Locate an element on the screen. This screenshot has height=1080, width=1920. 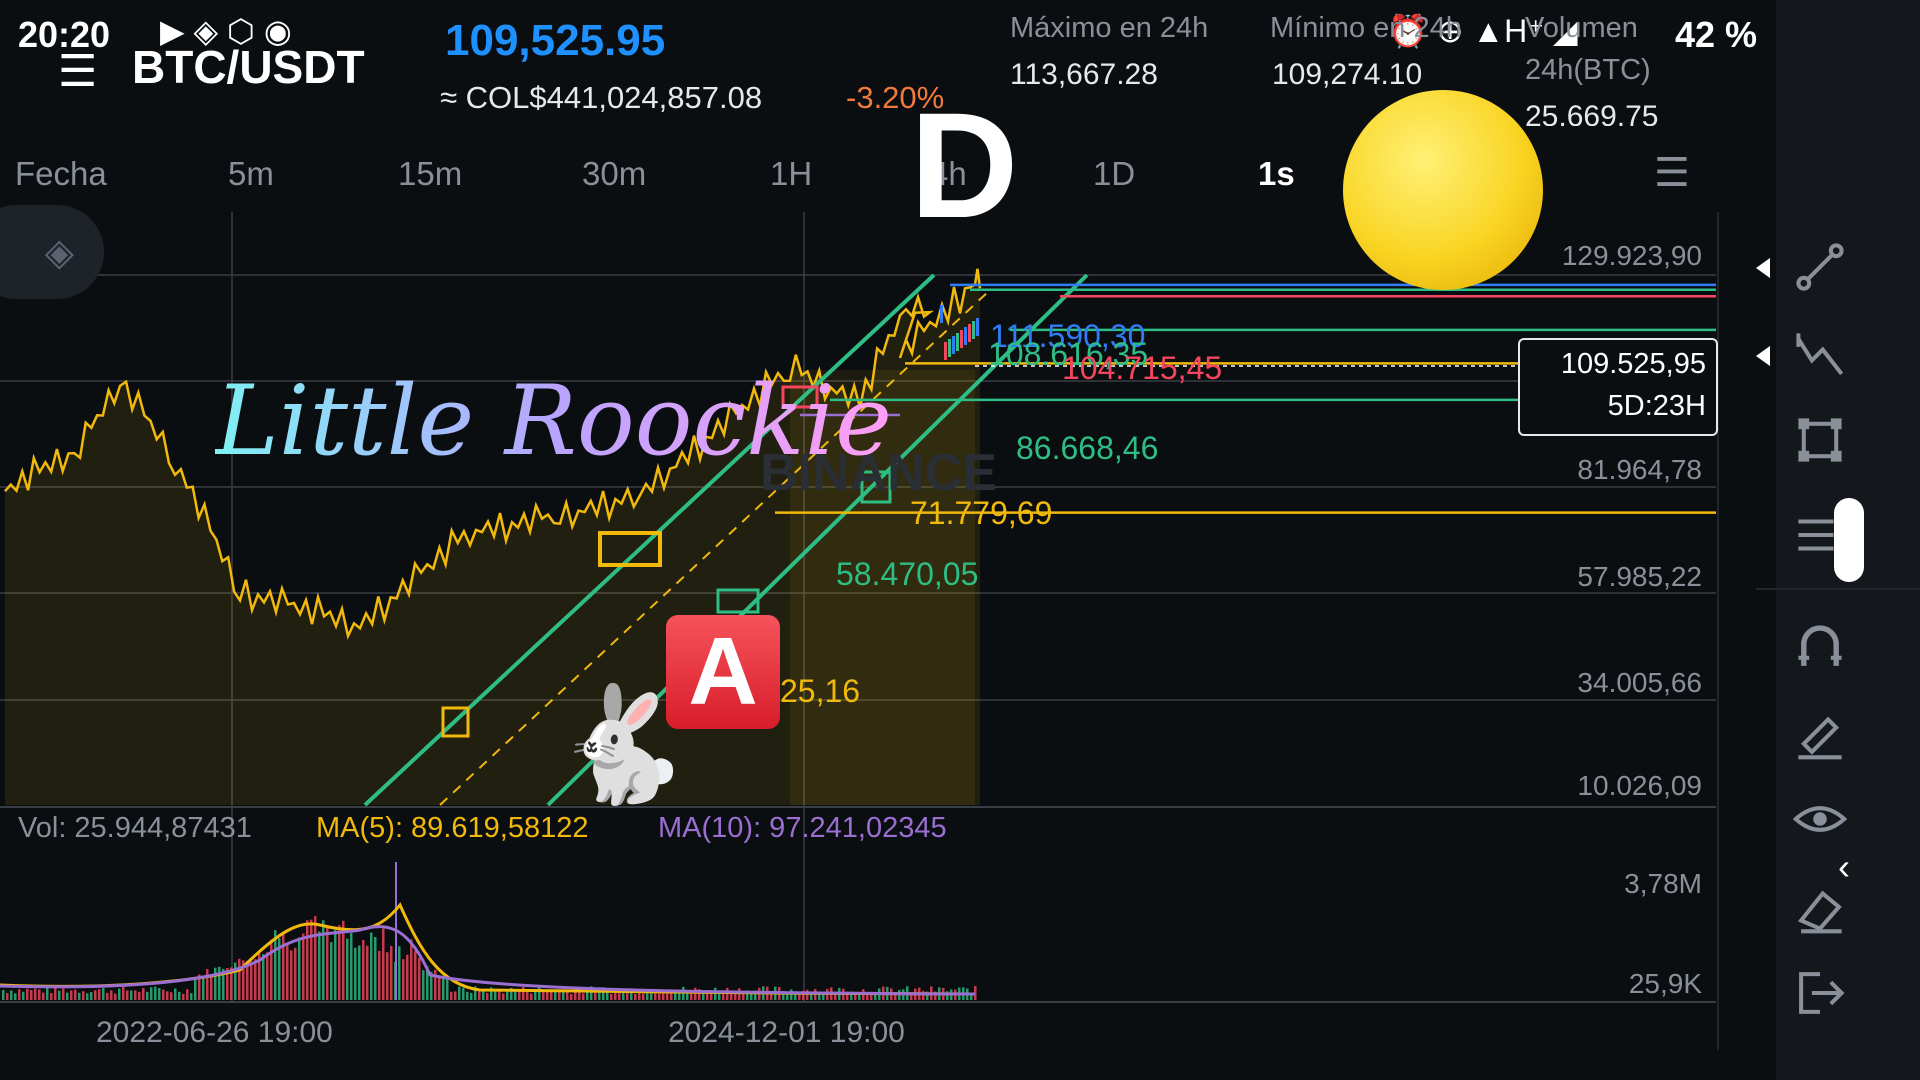
date-axis-label: 2024-12-01 19:00 is located at coordinates (786, 1032).